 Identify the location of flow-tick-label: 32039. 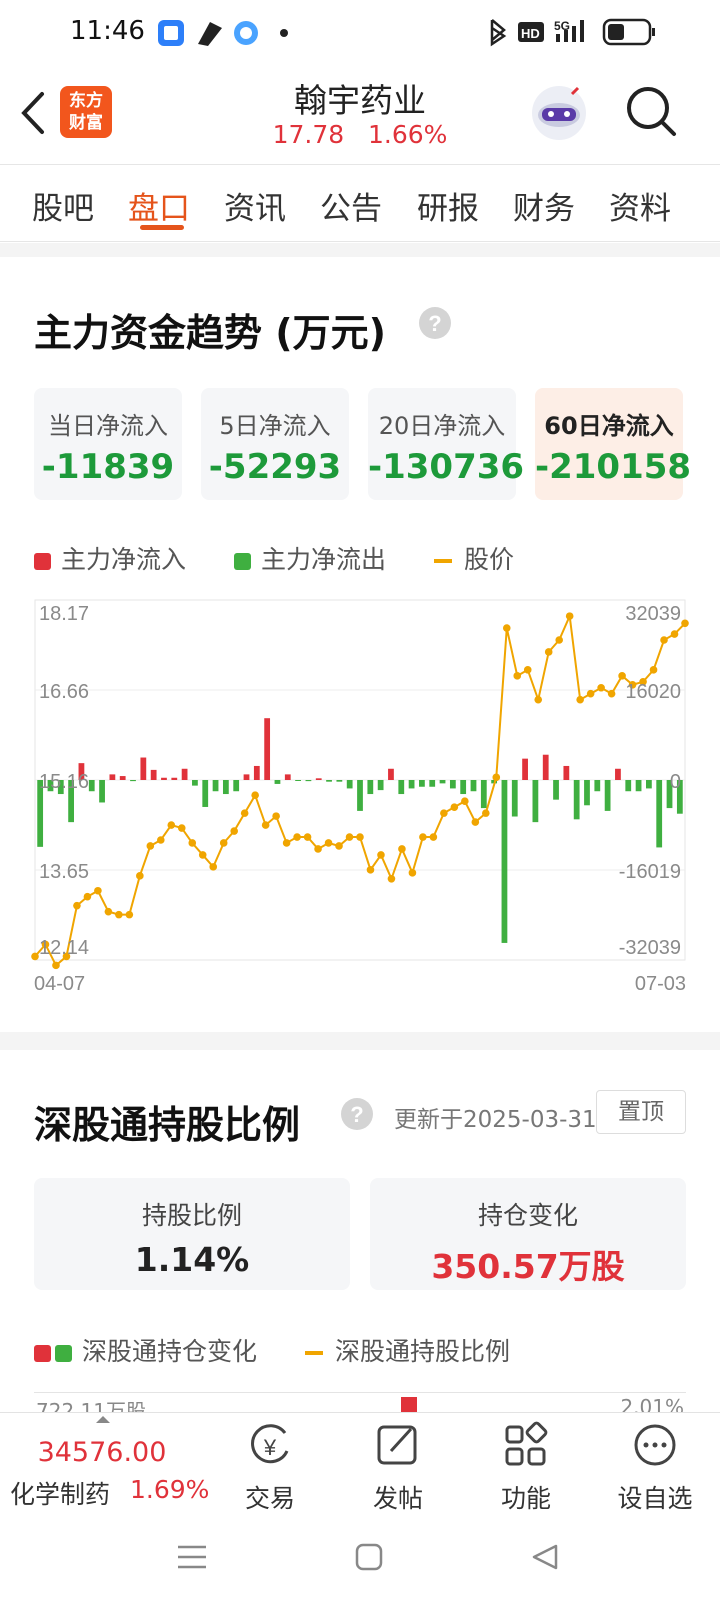
(653, 614).